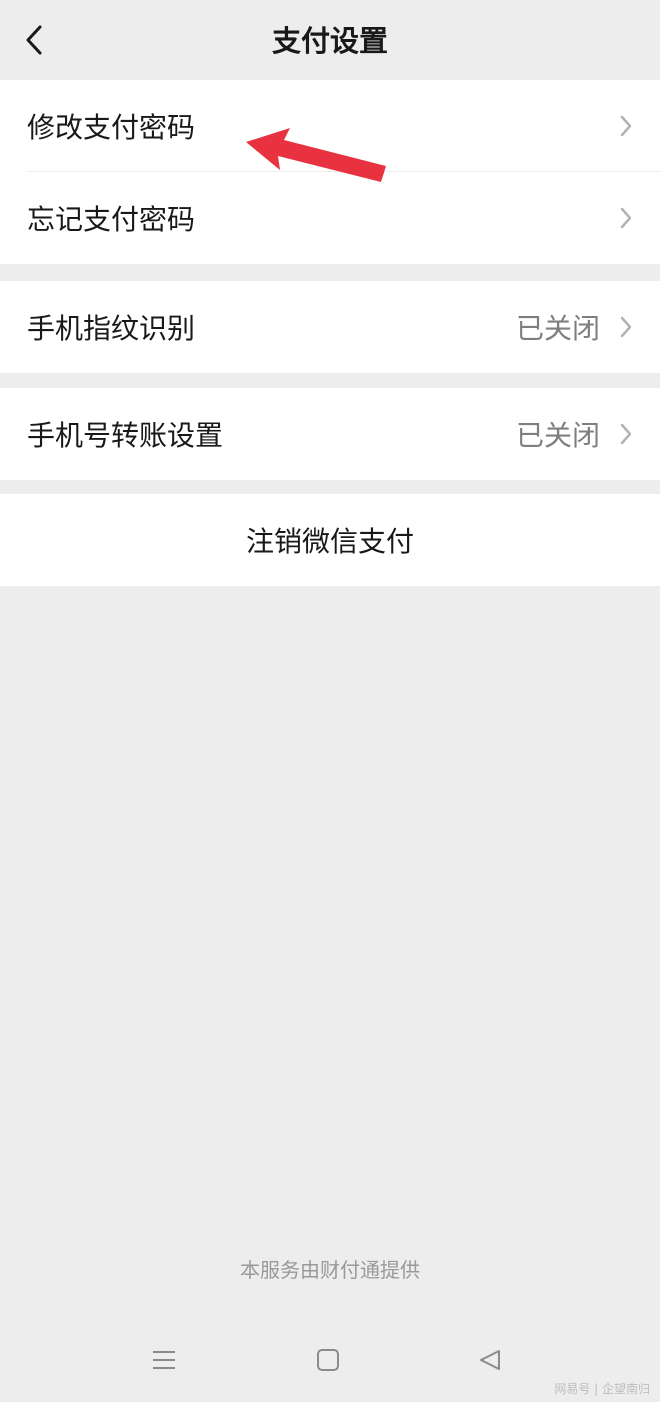 This screenshot has width=660, height=1402. I want to click on red-arrow-annotation, so click(316, 155).